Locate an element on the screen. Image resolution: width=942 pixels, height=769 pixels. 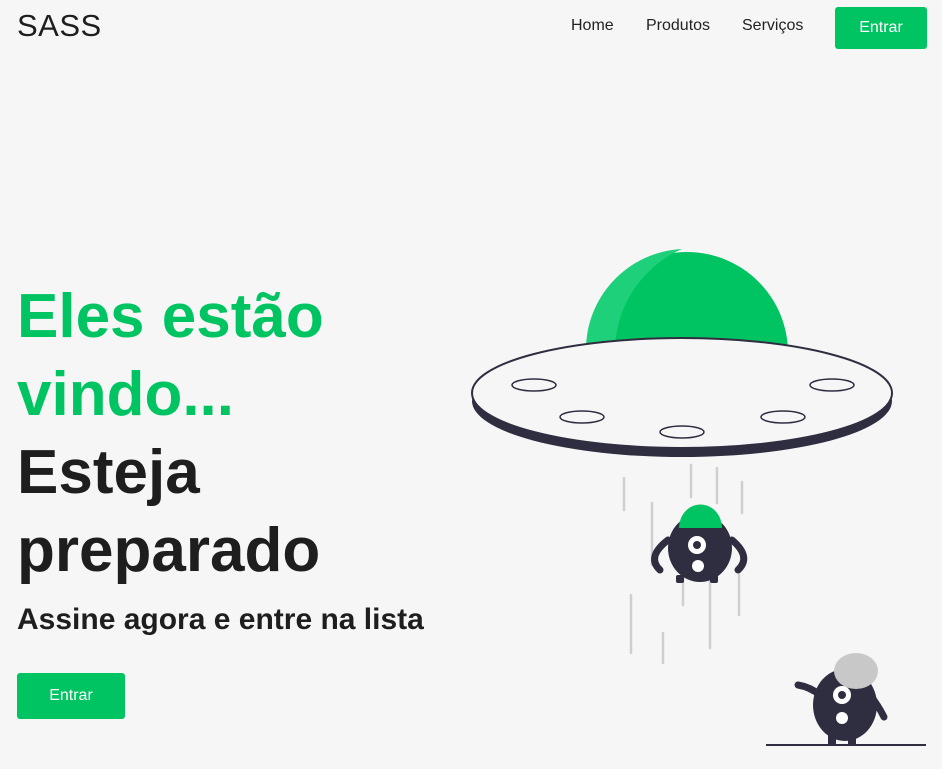
standing-alien is located at coordinates (846, 699).